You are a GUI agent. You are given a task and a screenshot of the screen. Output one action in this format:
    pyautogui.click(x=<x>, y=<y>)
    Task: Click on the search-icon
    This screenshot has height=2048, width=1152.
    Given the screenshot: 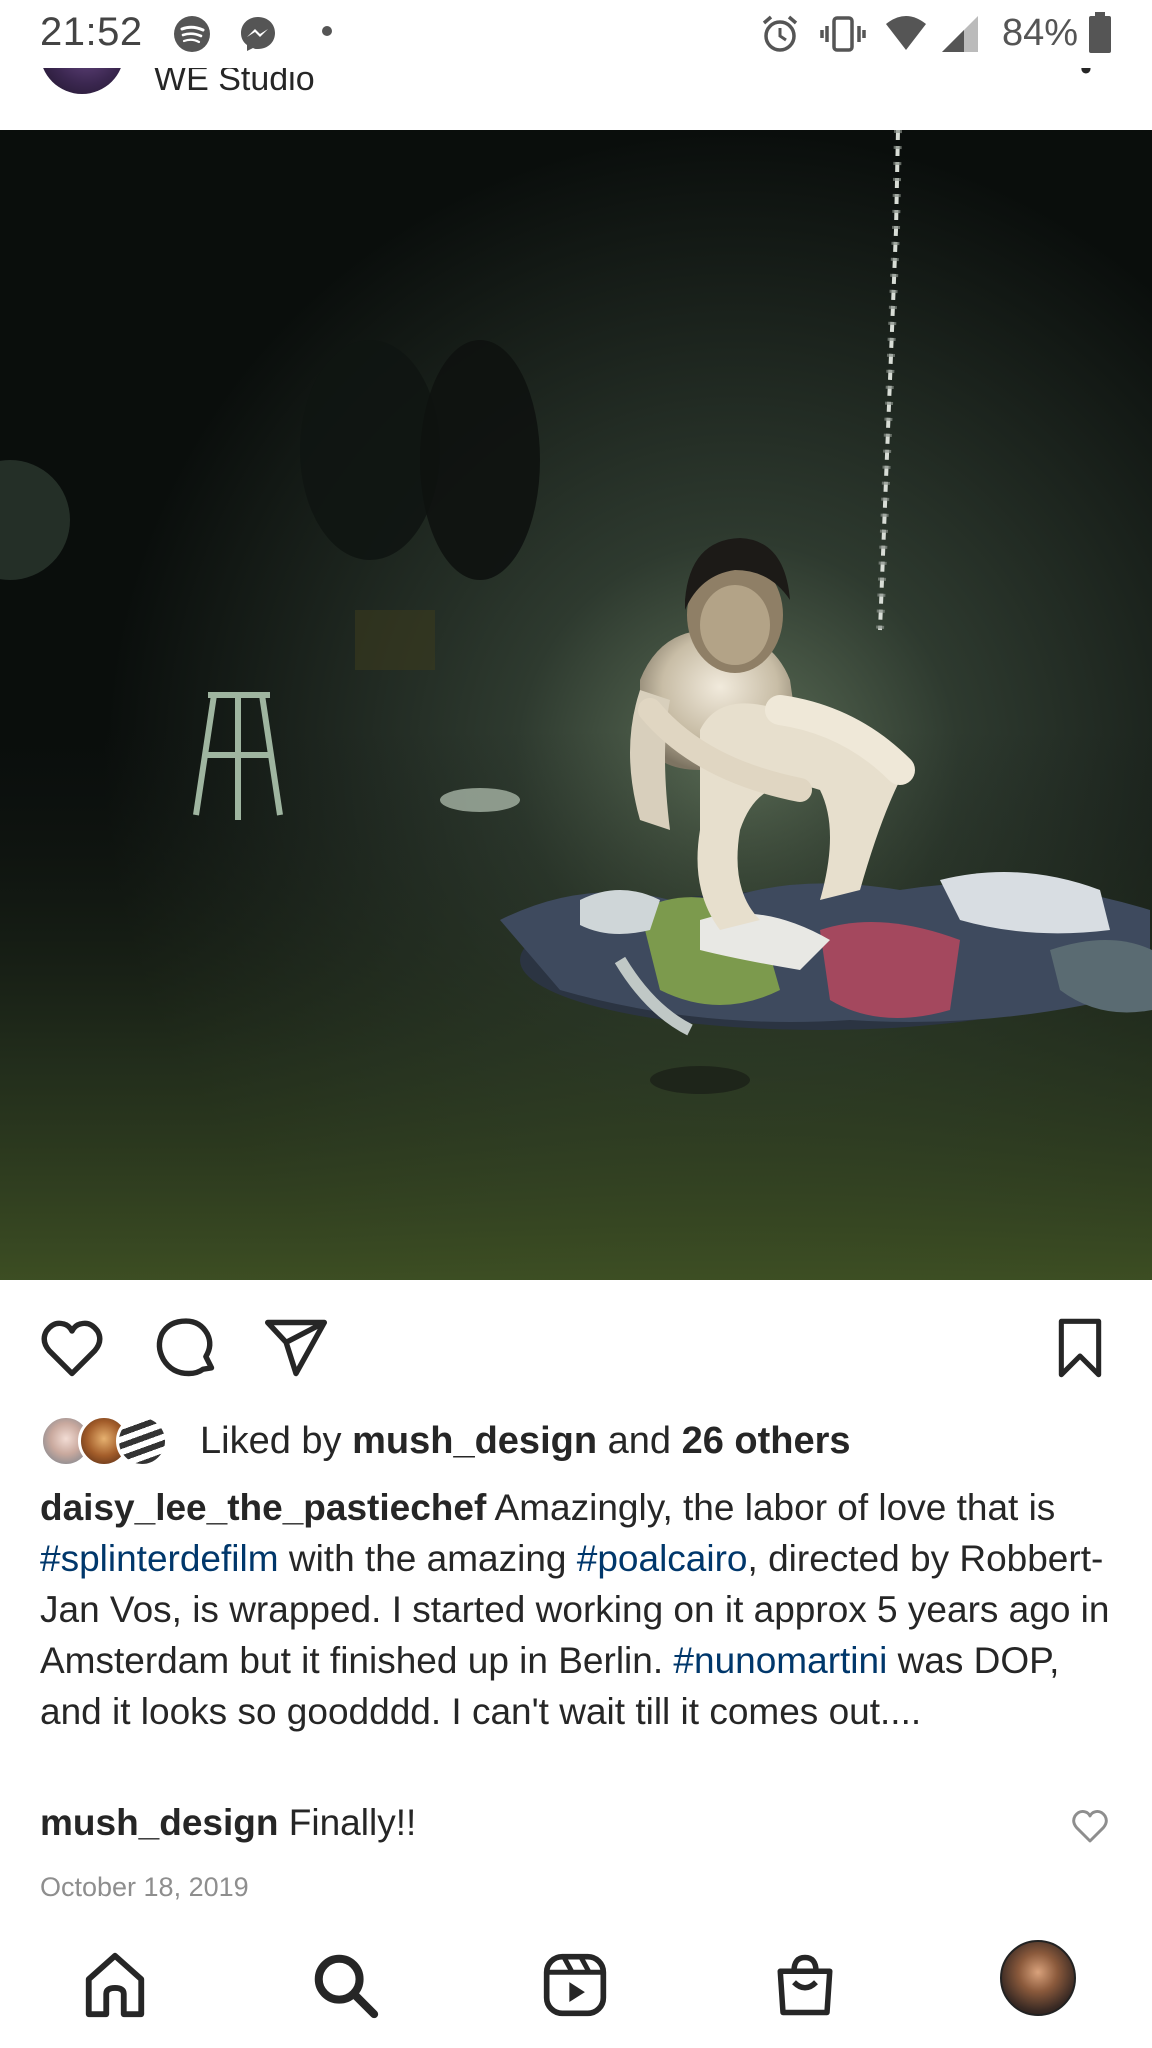 What is the action you would take?
    pyautogui.click(x=346, y=1986)
    